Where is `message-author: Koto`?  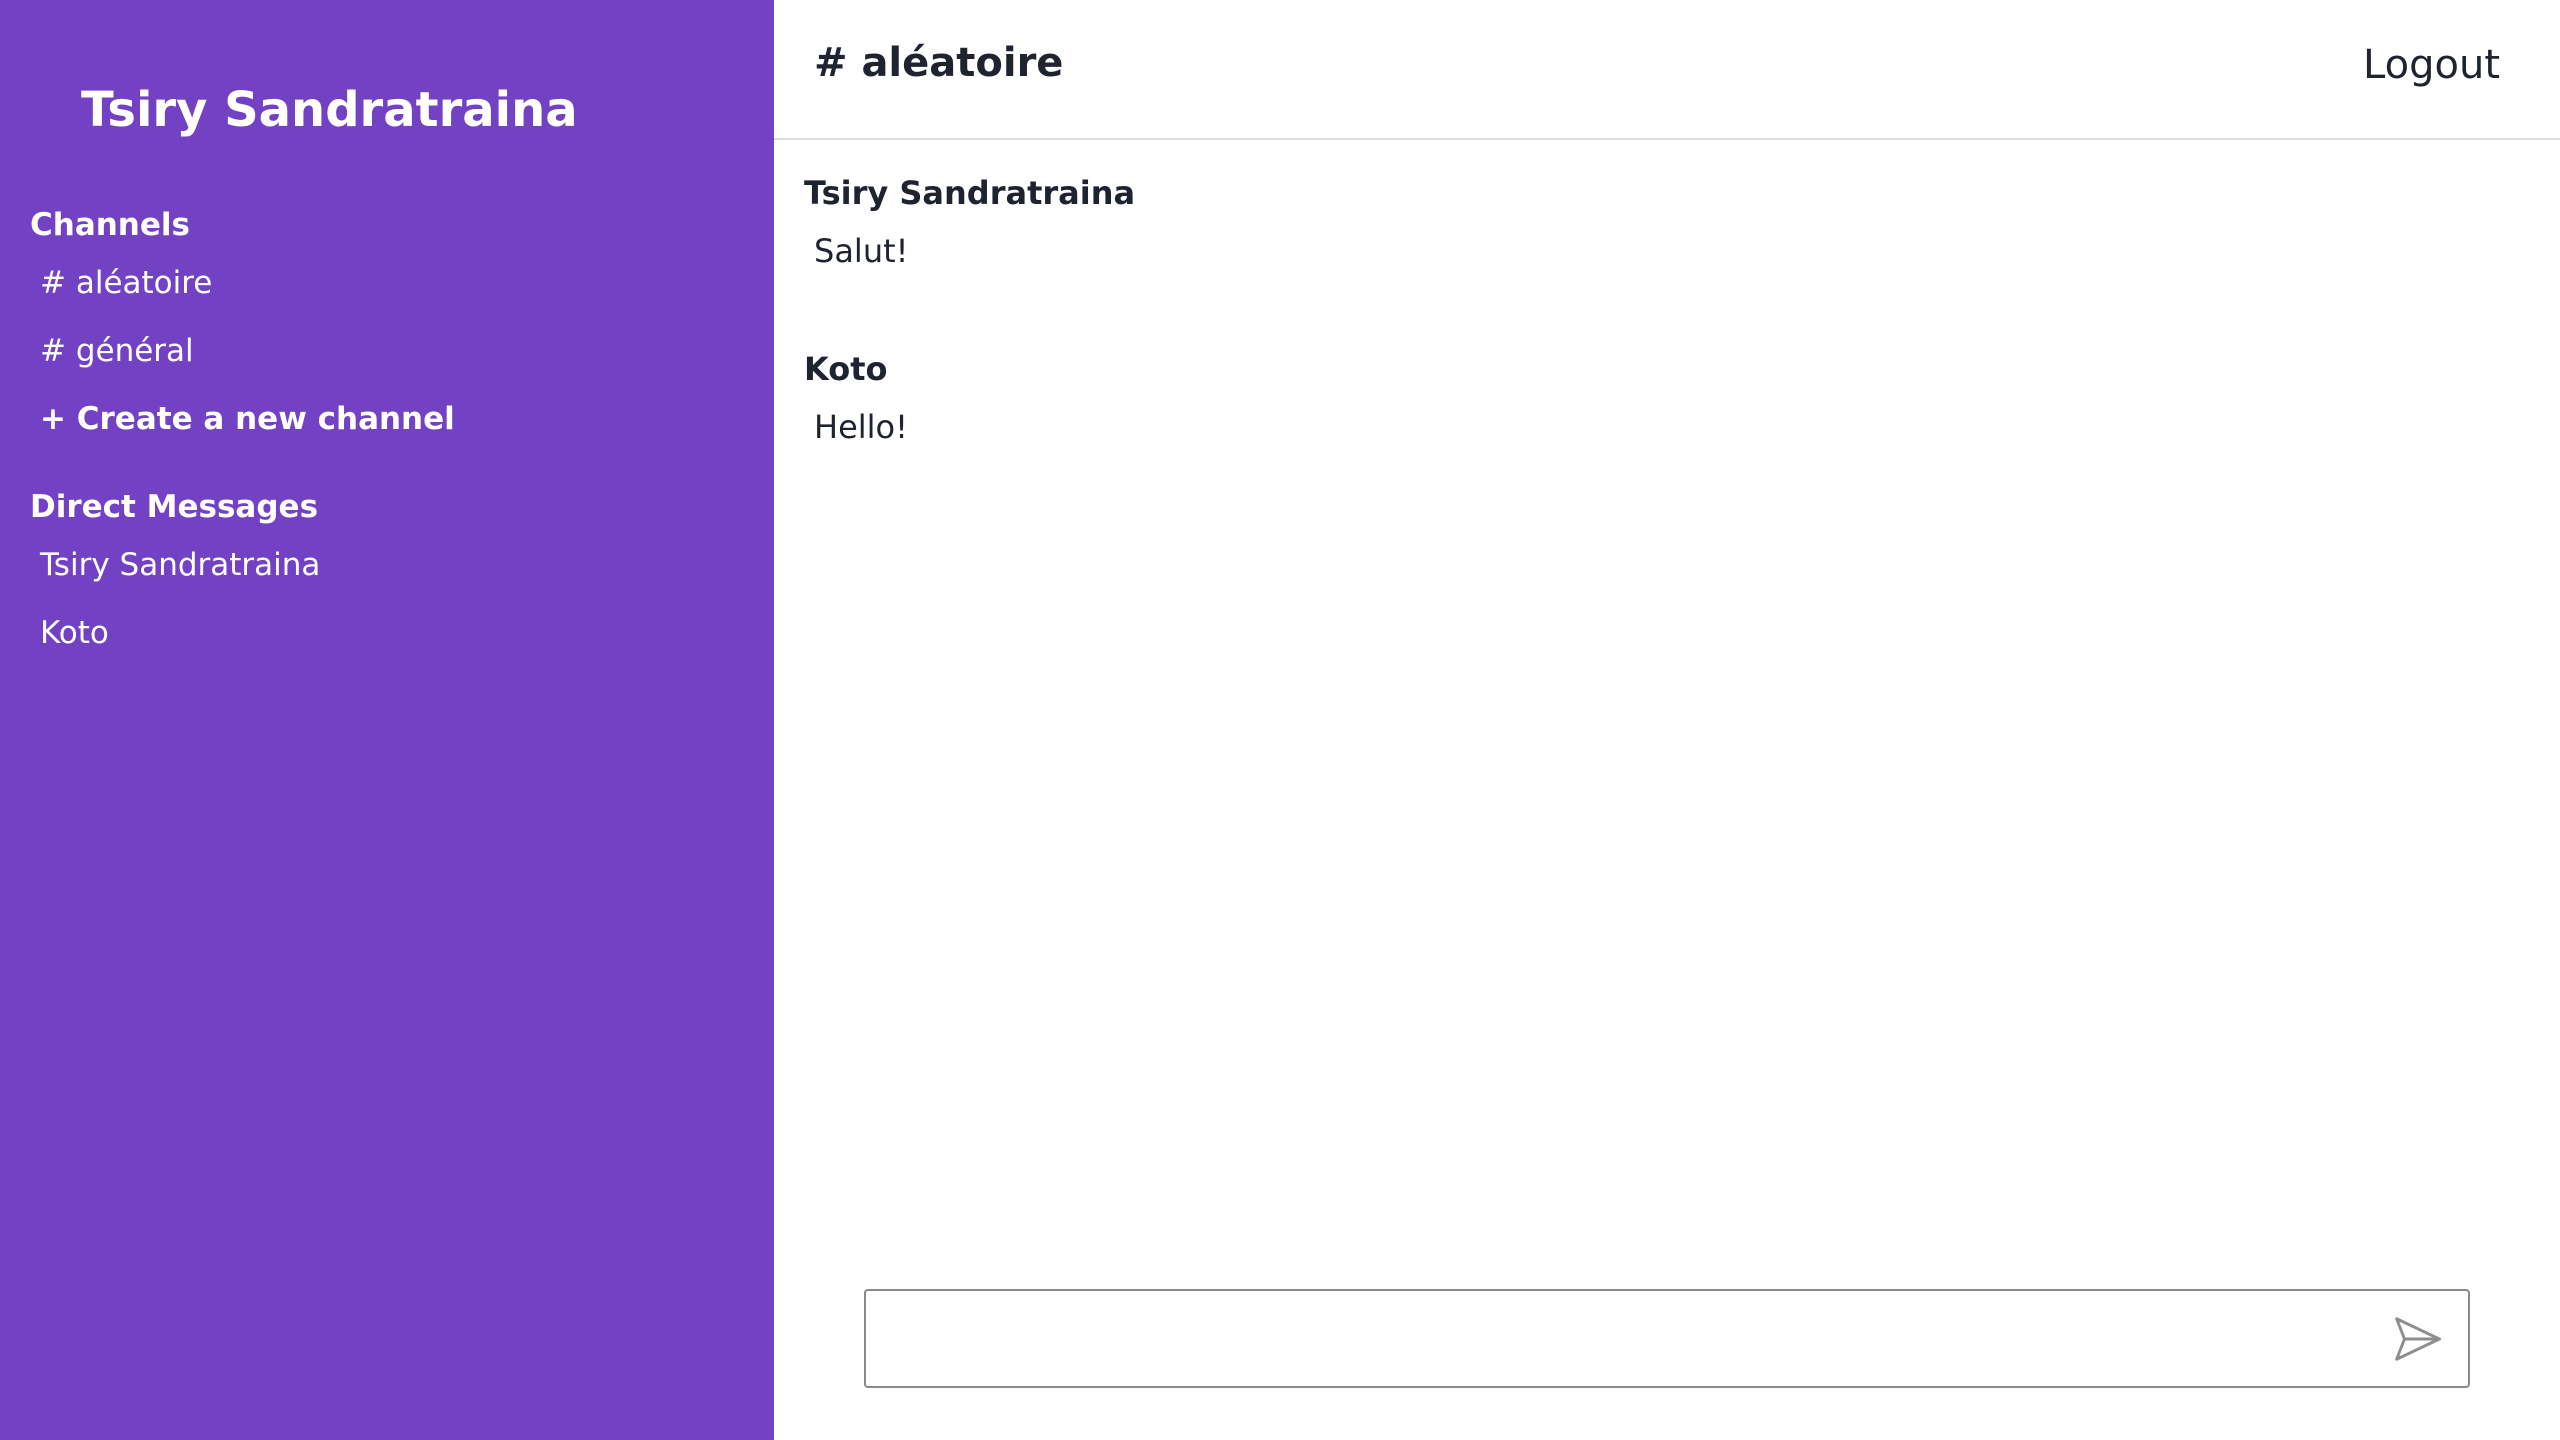
message-author: Koto is located at coordinates (846, 369).